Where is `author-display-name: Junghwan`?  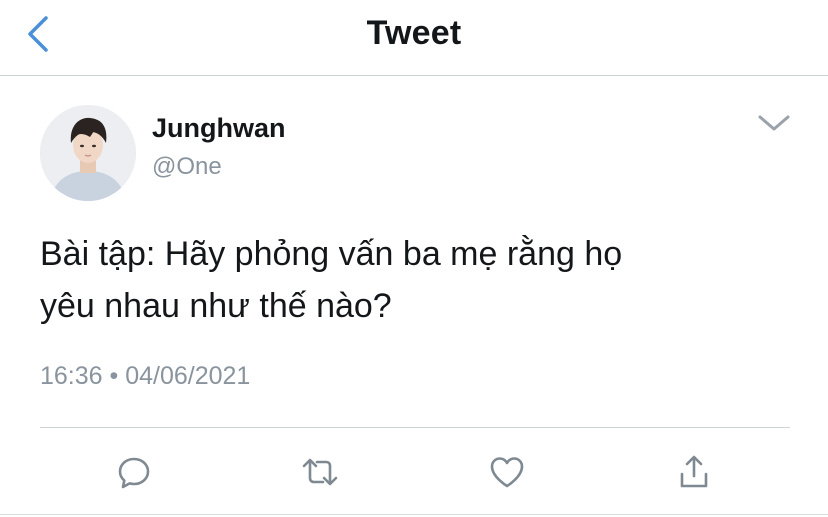 author-display-name: Junghwan is located at coordinates (219, 128).